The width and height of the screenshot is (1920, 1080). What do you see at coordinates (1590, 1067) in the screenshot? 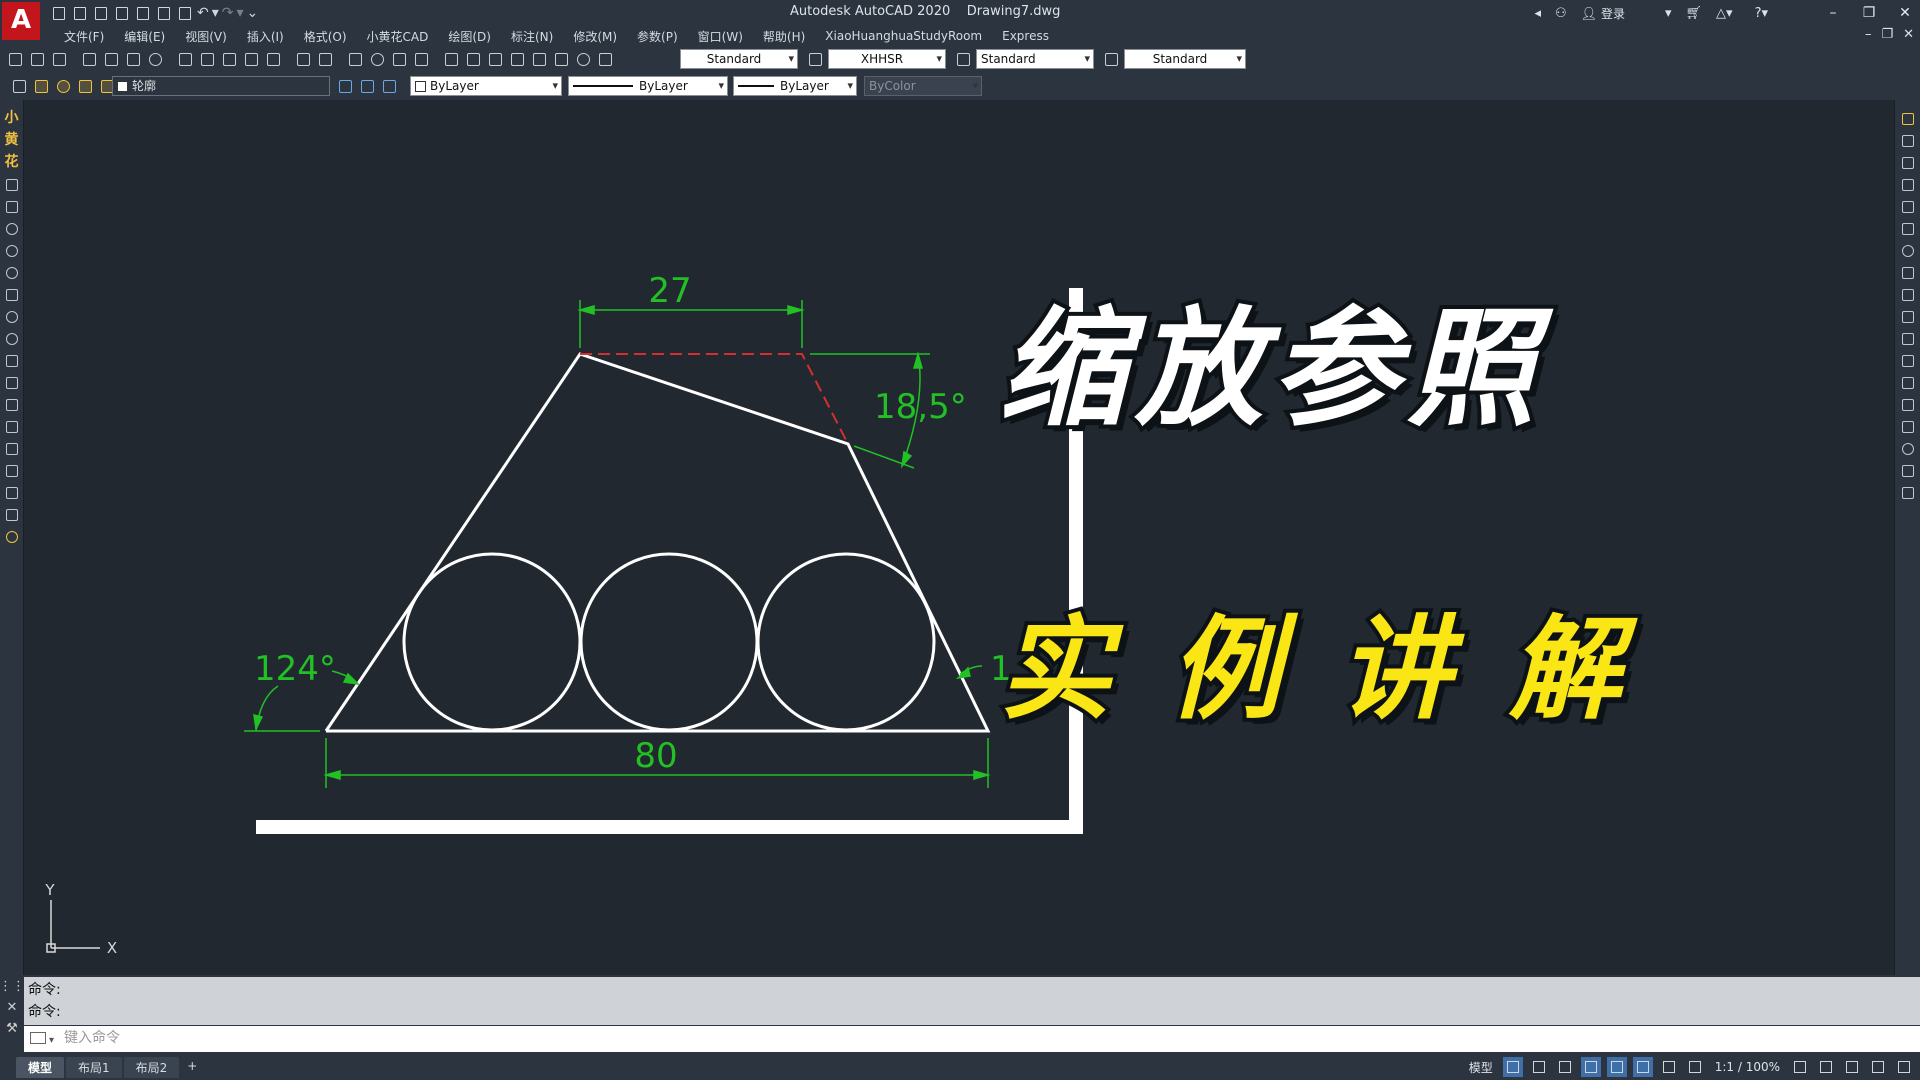
I see `polar-tracking-icon` at bounding box center [1590, 1067].